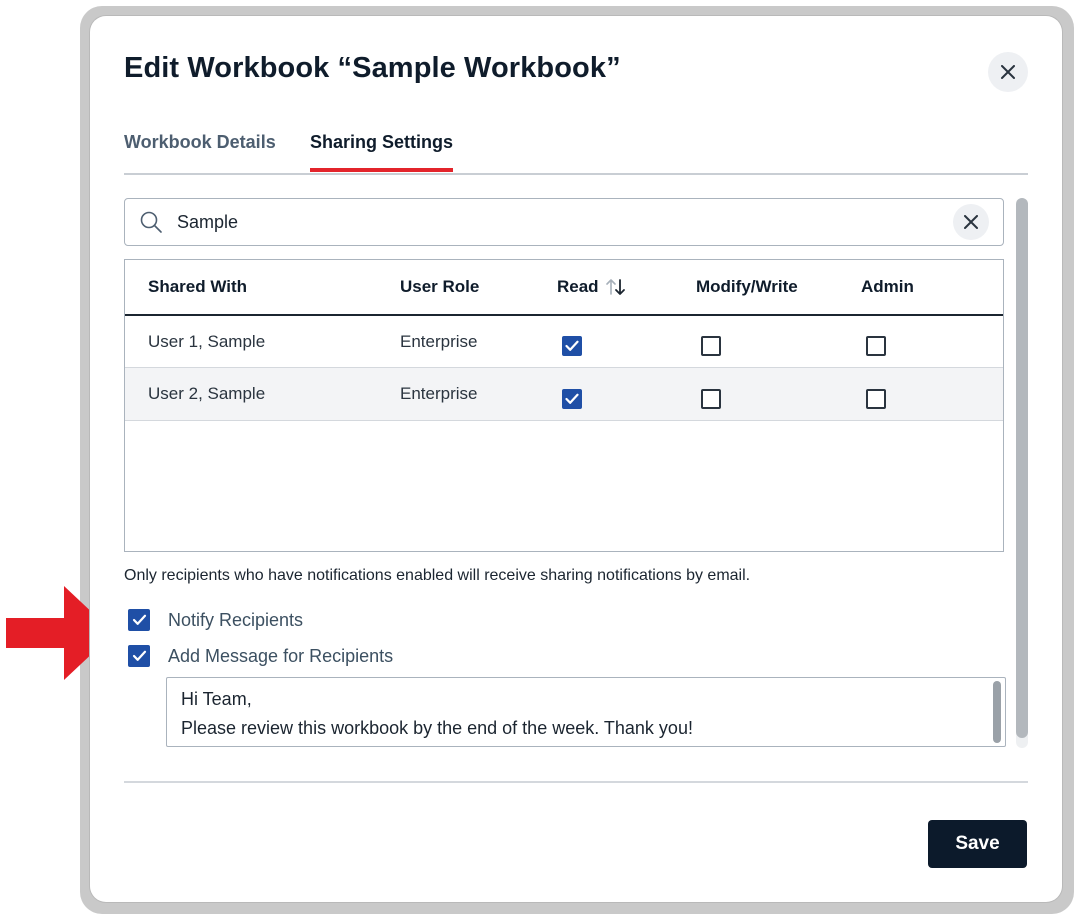  What do you see at coordinates (372, 68) in the screenshot?
I see `dialog-title: Edit Workbook “Sample Workbook”` at bounding box center [372, 68].